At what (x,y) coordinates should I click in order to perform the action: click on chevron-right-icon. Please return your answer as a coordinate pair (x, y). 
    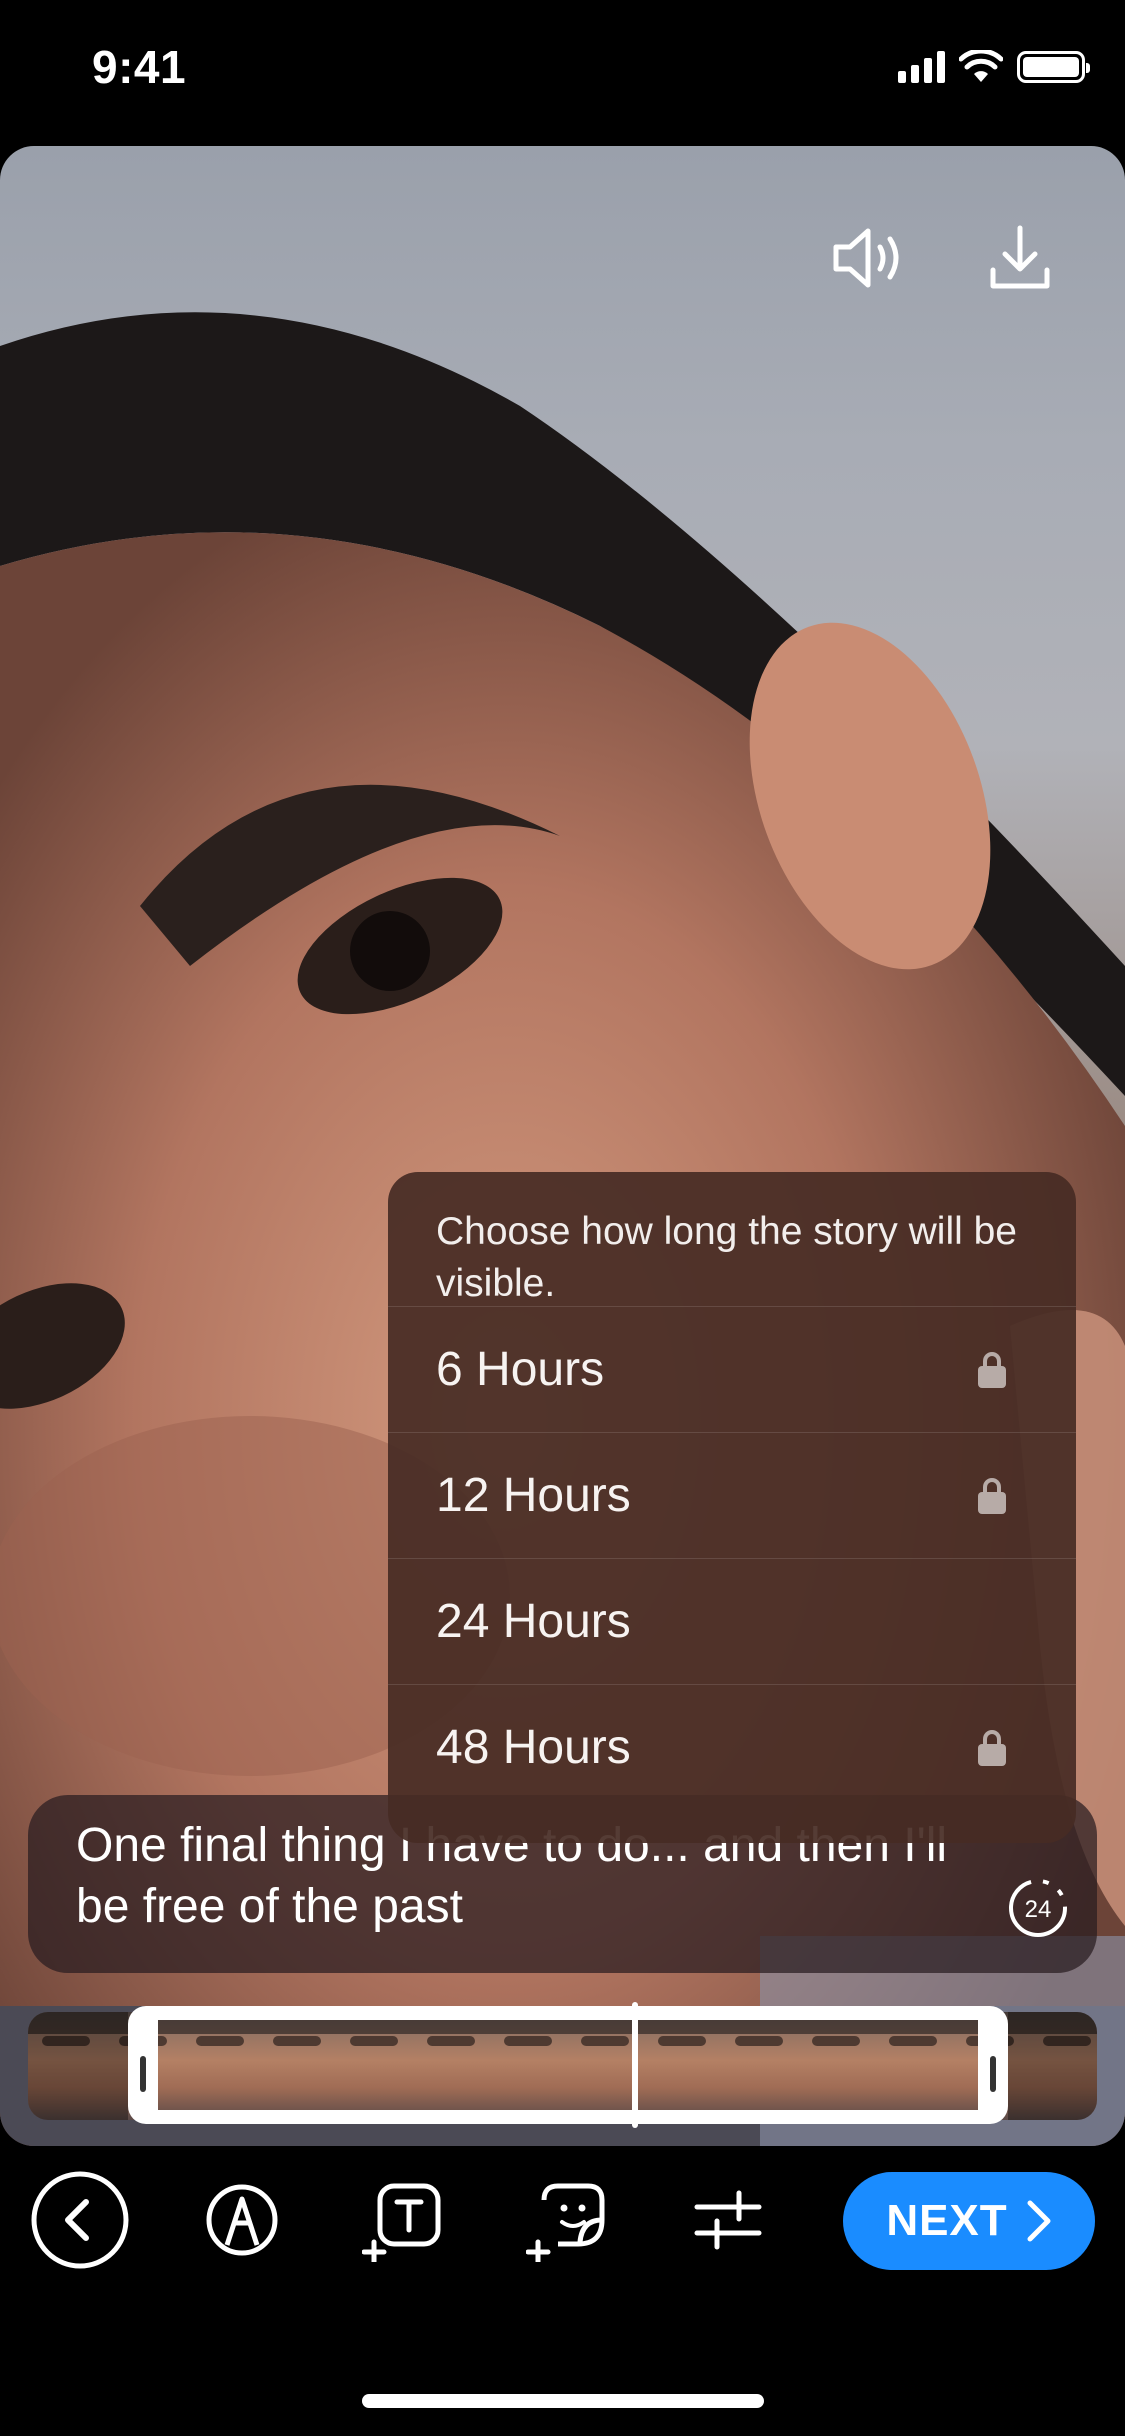
    Looking at the image, I should click on (1039, 2221).